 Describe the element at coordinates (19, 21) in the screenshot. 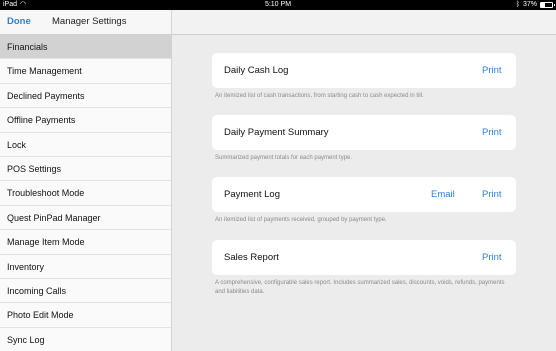

I see `done-button: Done` at that location.